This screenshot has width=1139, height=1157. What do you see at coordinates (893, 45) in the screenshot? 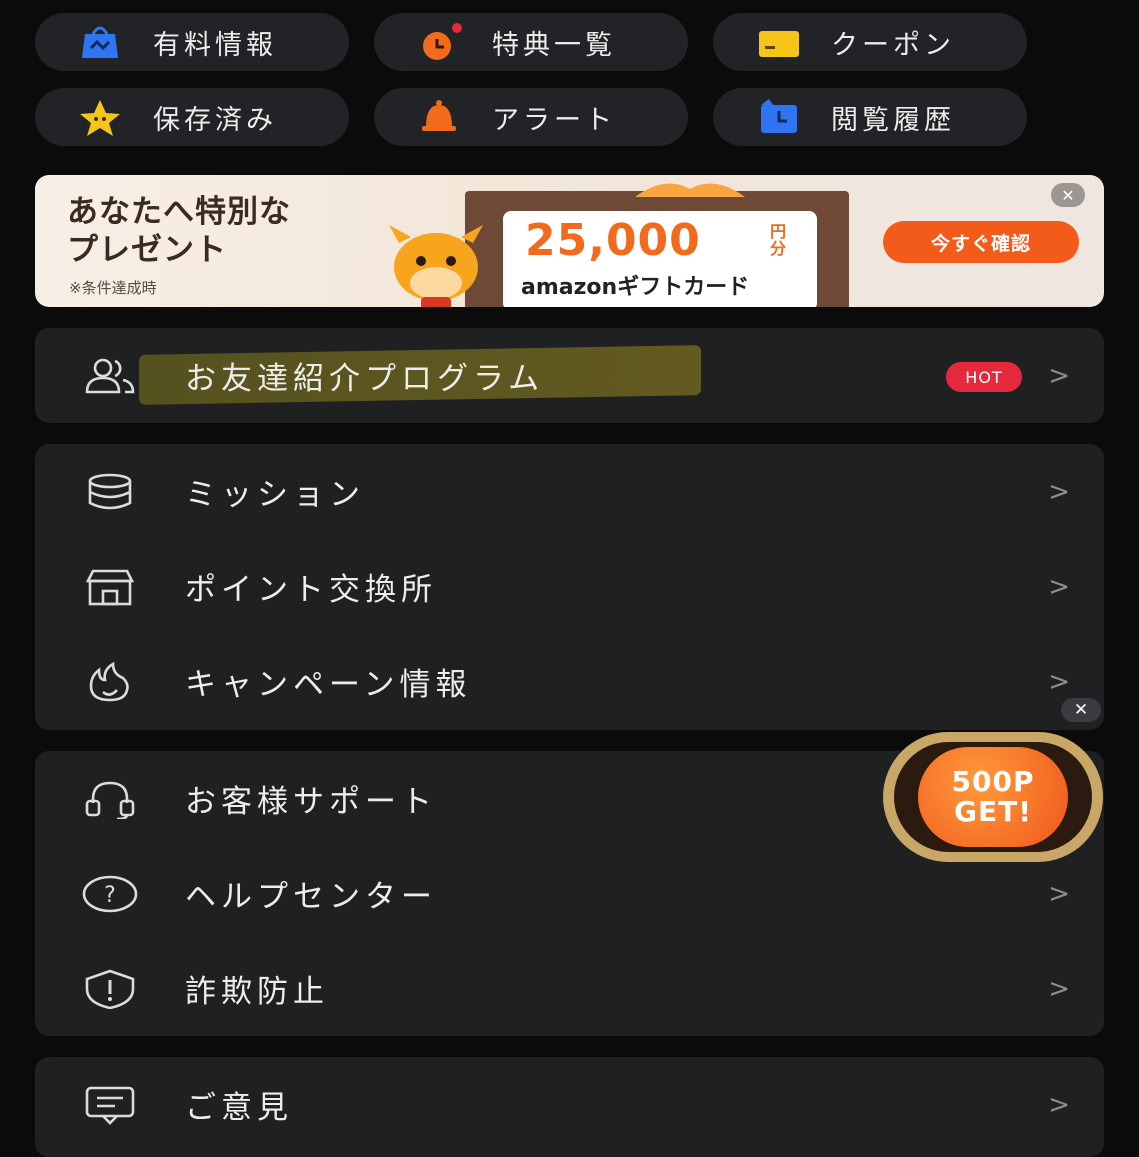
I see `quick-link-label: クーポン` at bounding box center [893, 45].